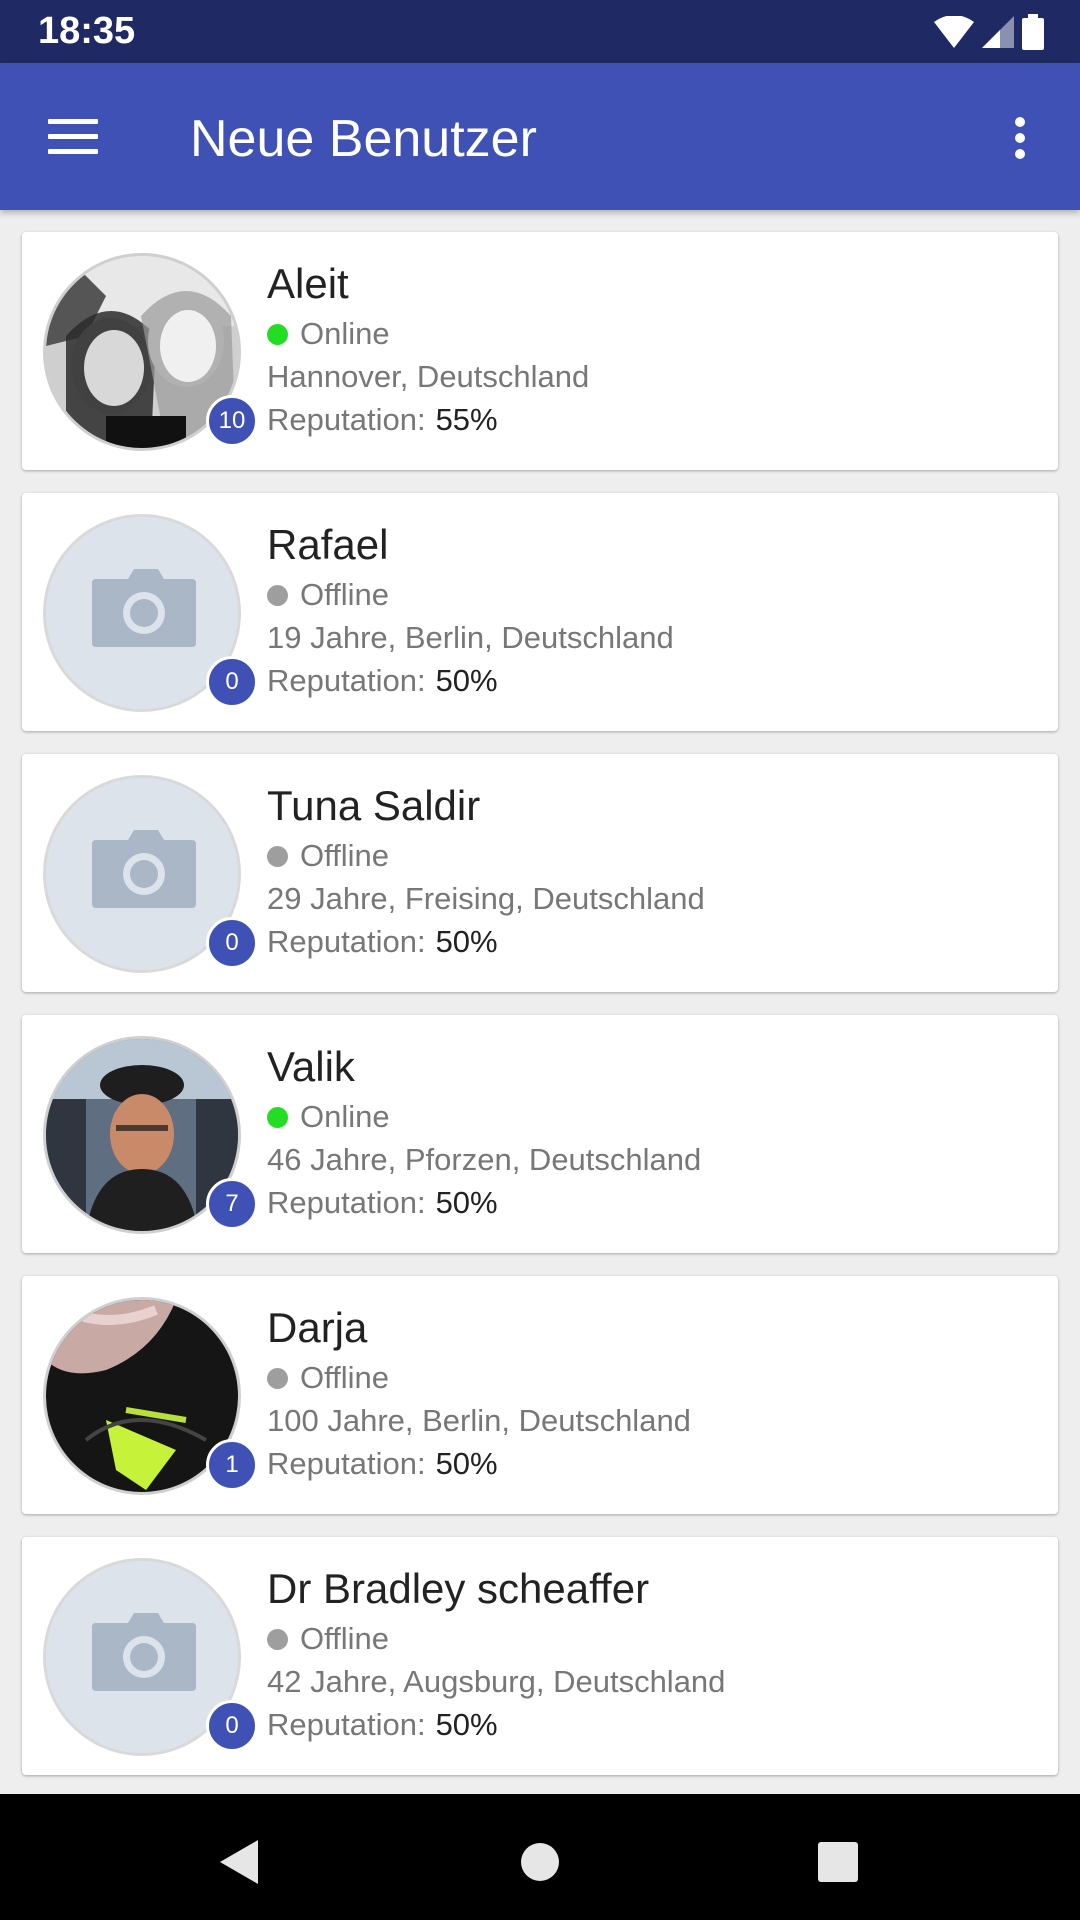  What do you see at coordinates (1020, 136) in the screenshot?
I see `more-options-icon` at bounding box center [1020, 136].